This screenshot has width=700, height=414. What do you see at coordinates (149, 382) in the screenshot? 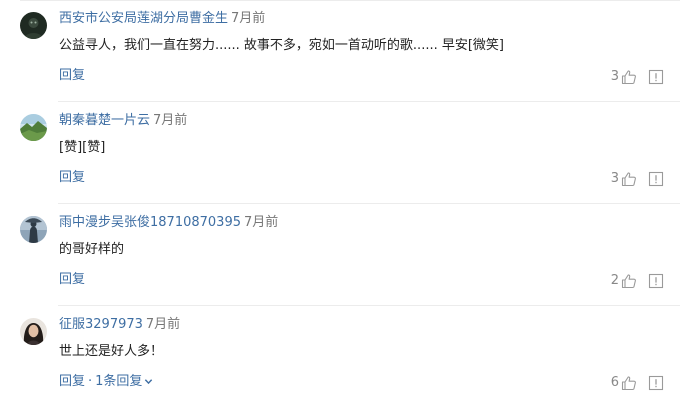
I see `chevron-down-icon` at bounding box center [149, 382].